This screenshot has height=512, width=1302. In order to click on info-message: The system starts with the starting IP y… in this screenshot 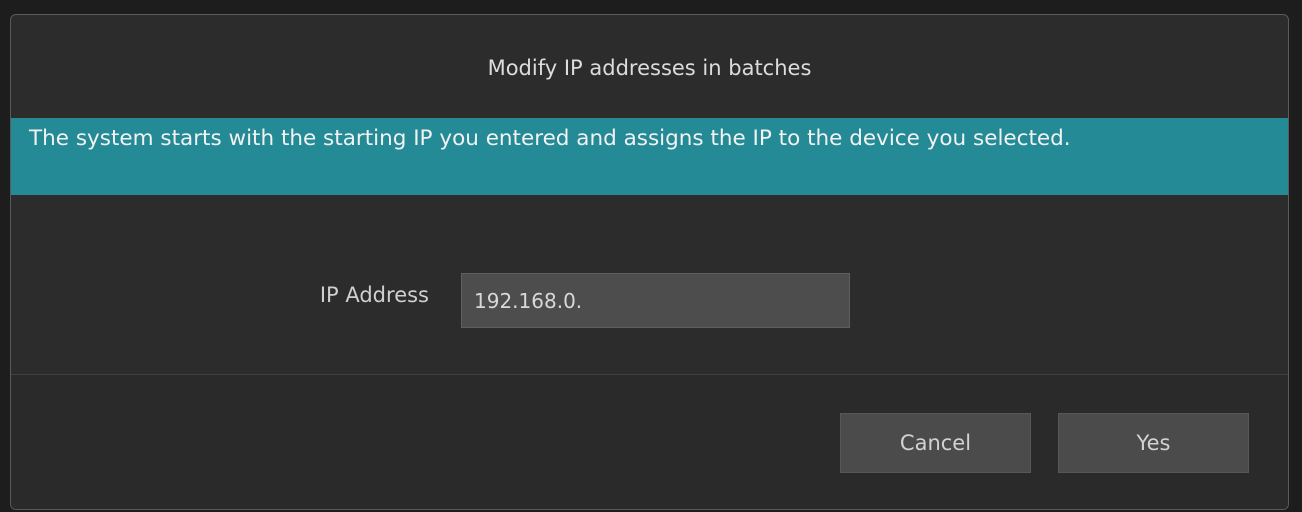, I will do `click(550, 138)`.